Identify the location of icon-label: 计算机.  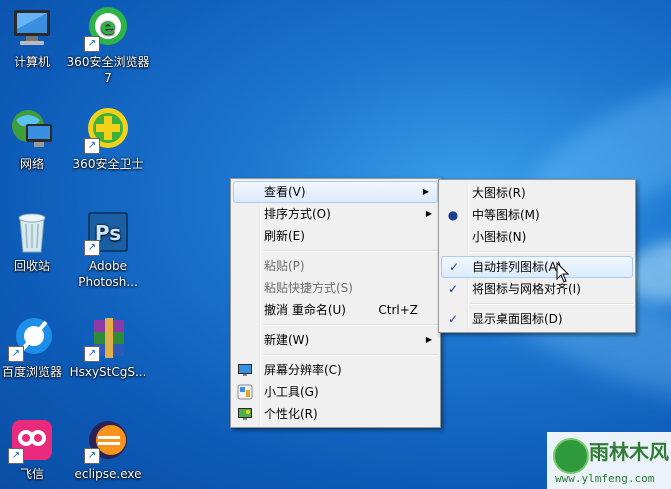
(31, 62).